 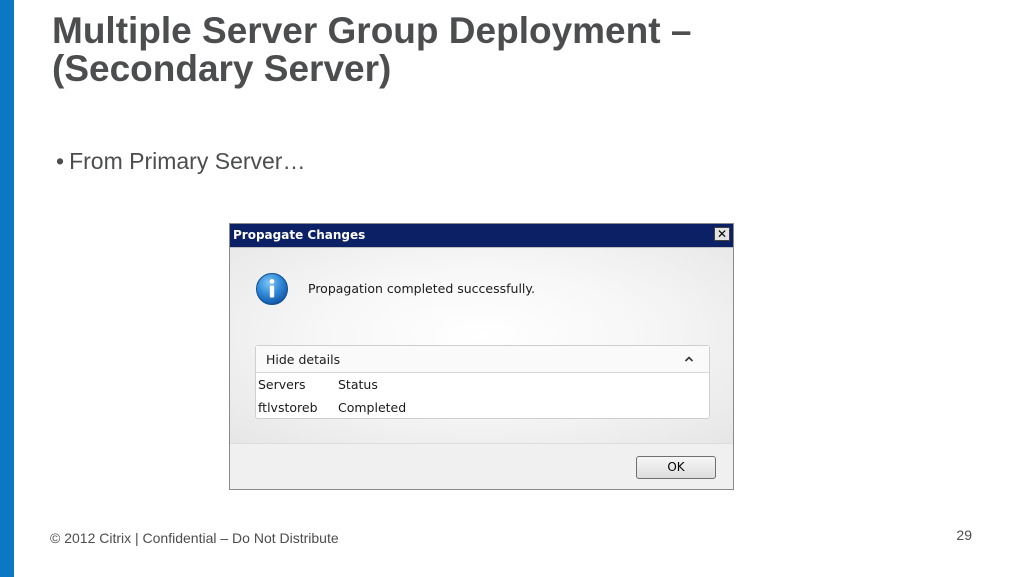 What do you see at coordinates (303, 359) in the screenshot?
I see `hide-details-label: Hide details` at bounding box center [303, 359].